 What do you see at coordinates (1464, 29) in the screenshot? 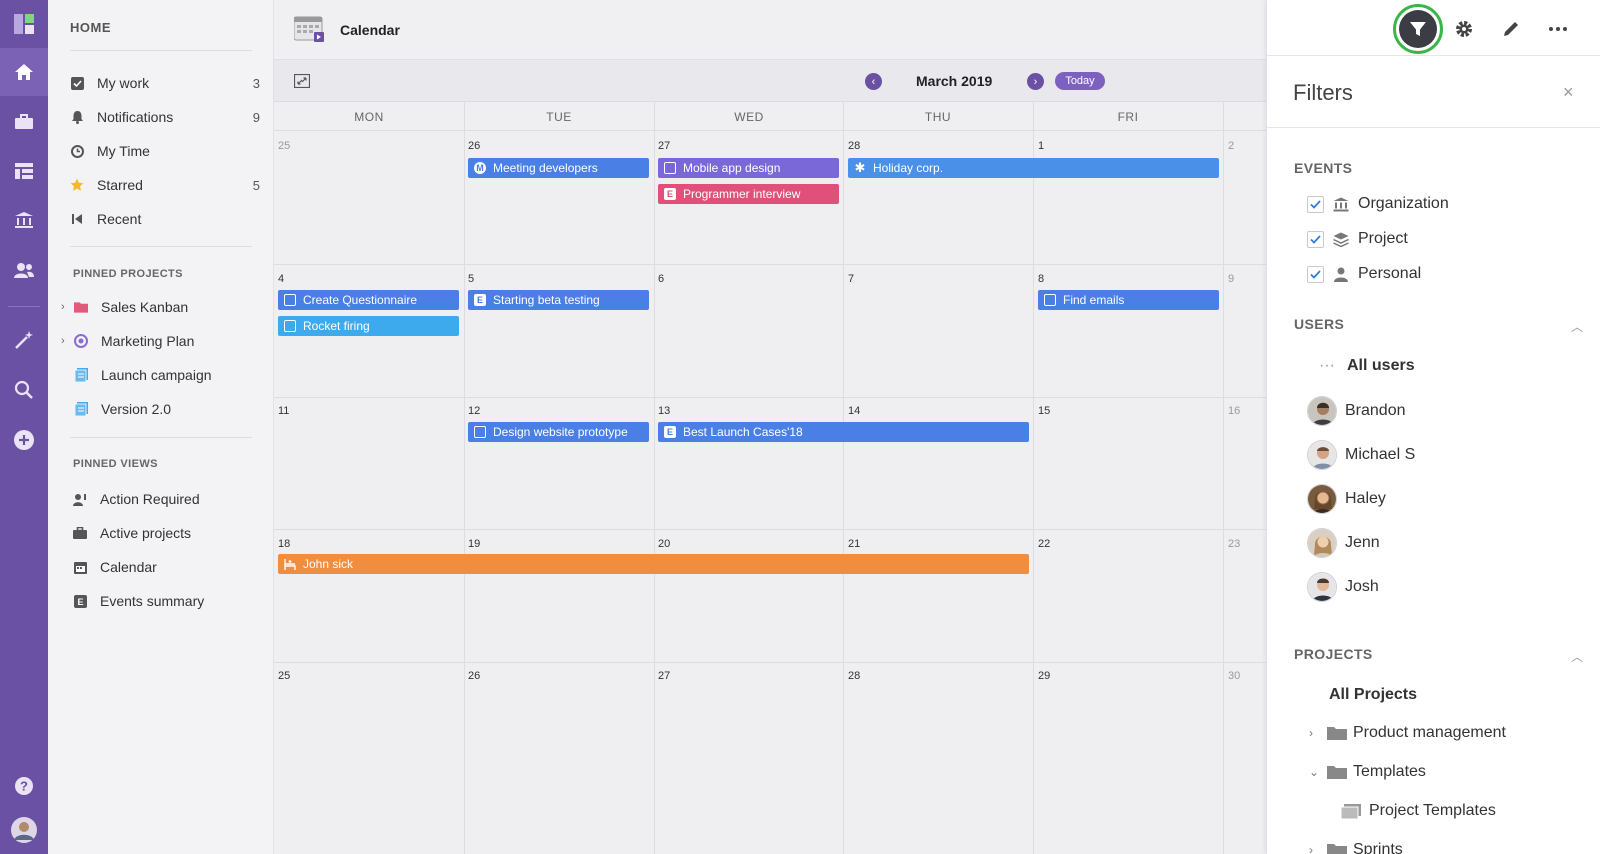
I see `gear-icon` at bounding box center [1464, 29].